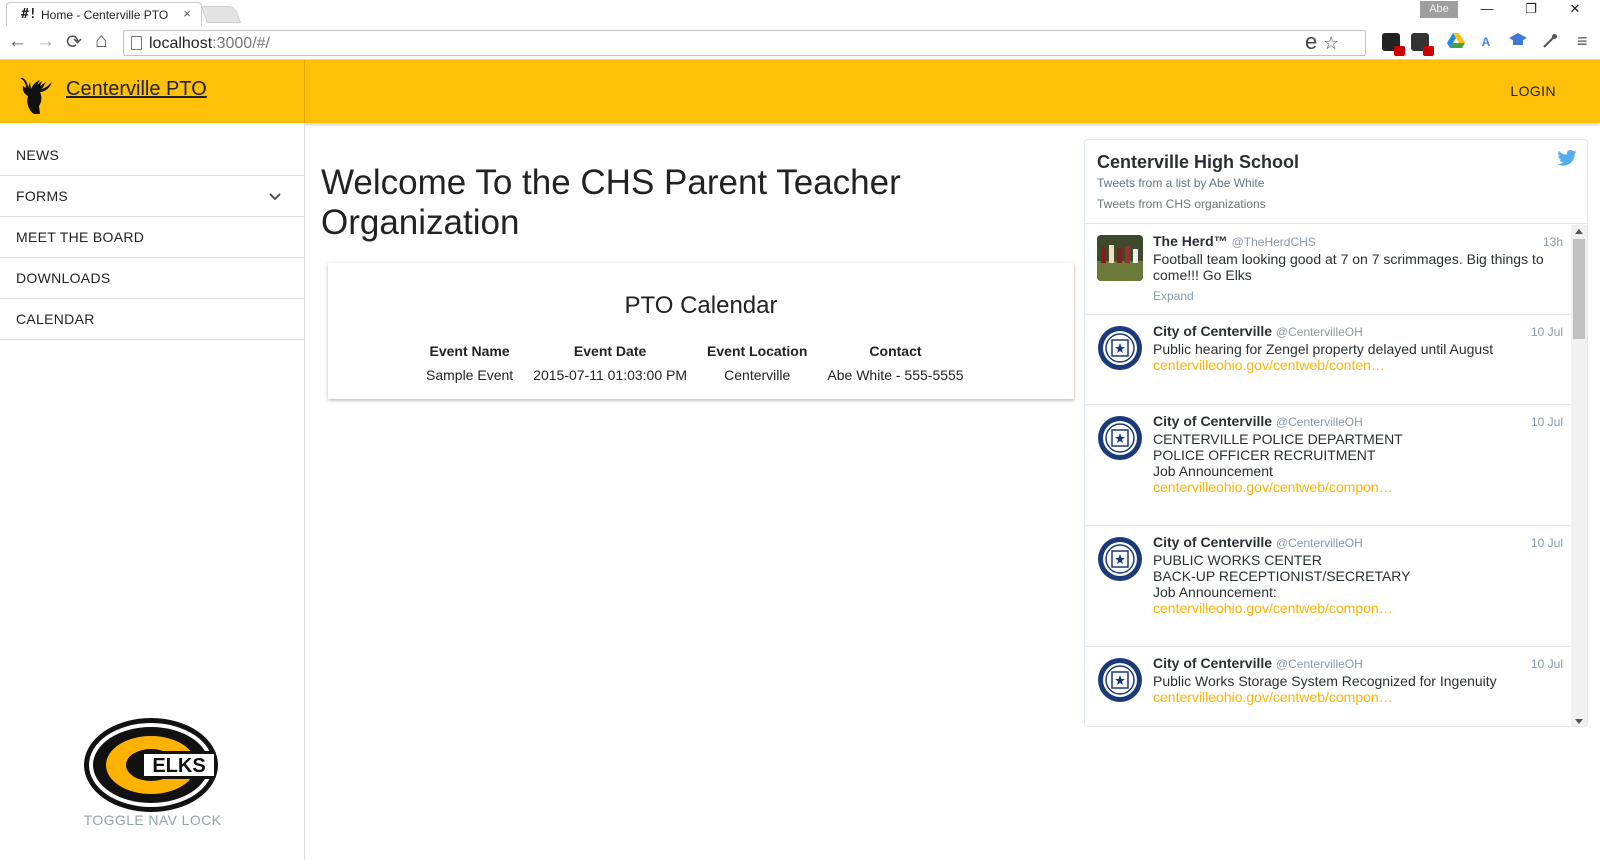  What do you see at coordinates (1487, 10) in the screenshot?
I see `minimize-button: —` at bounding box center [1487, 10].